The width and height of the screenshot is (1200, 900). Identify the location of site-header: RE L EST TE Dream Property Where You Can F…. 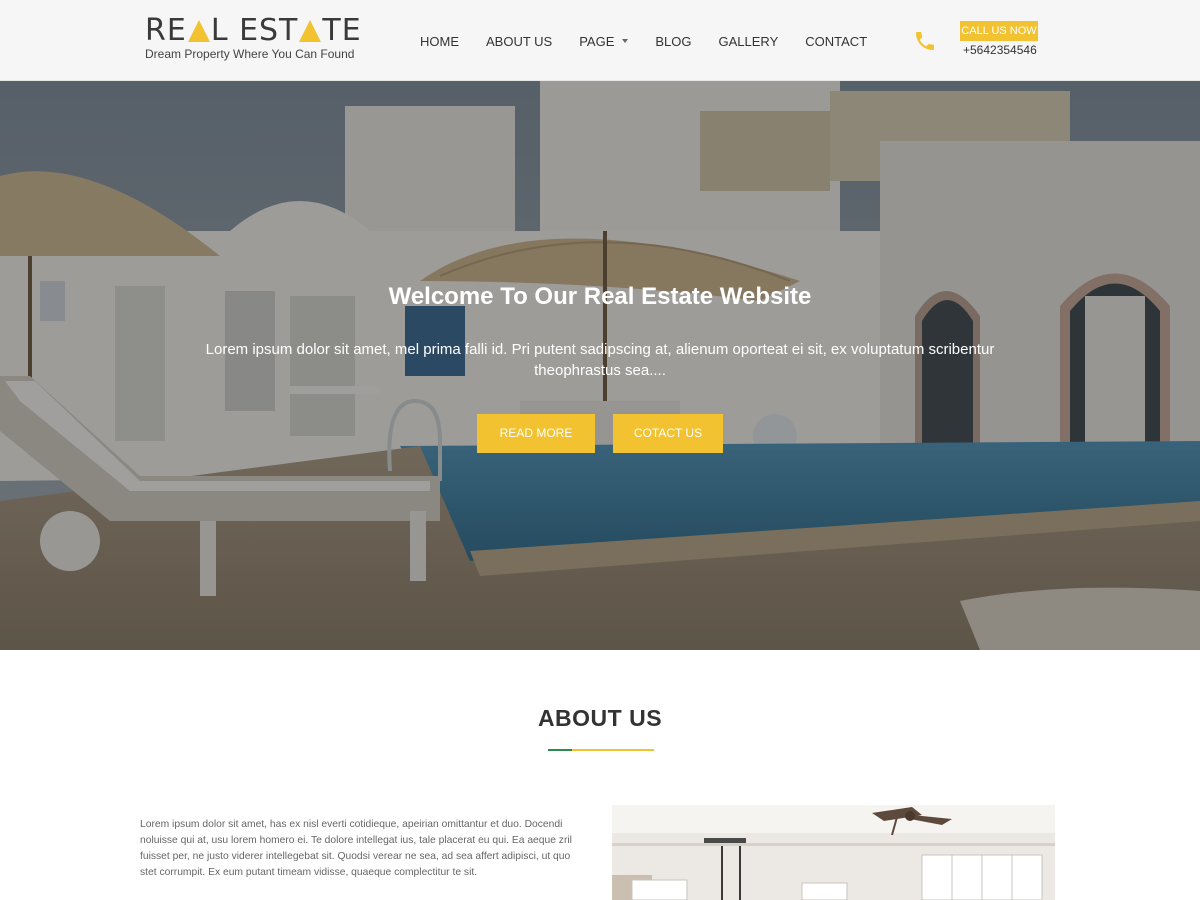
(600, 40).